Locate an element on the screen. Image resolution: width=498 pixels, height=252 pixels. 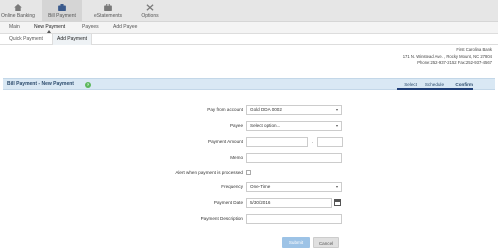
subnav-add-payee: Add Payee is located at coordinates (125, 27).